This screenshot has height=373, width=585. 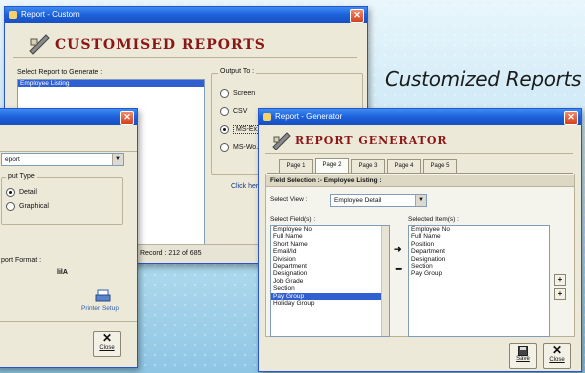 I want to click on field-list-item: Designation, so click(x=326, y=273).